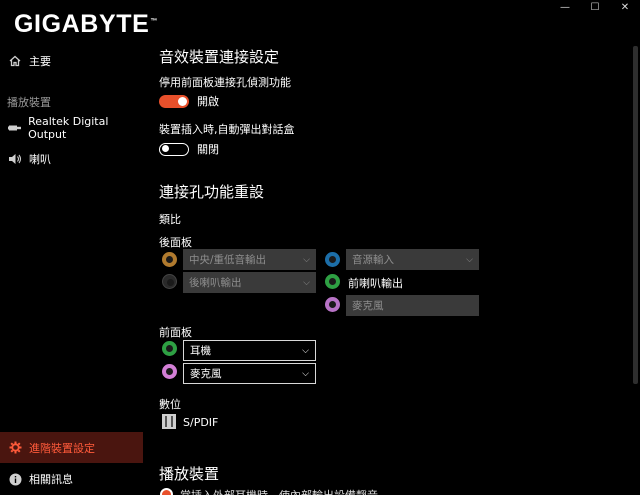 The width and height of the screenshot is (640, 495). Describe the element at coordinates (208, 149) in the screenshot. I see `popup-state: 關閉` at that location.